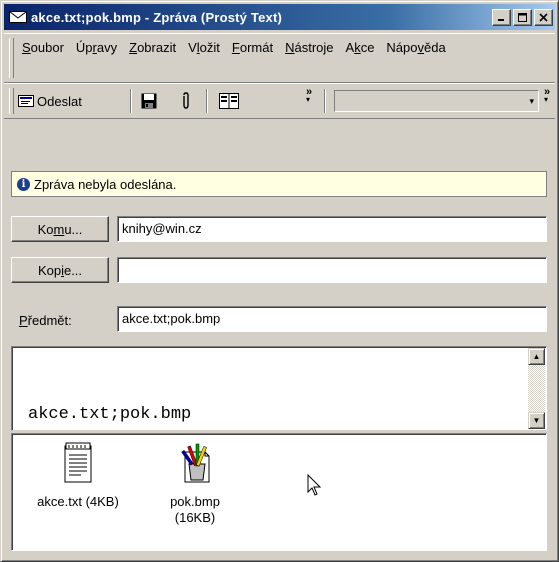 This screenshot has height=562, width=559. Describe the element at coordinates (84, 47) in the screenshot. I see `menu-label: Úp` at that location.